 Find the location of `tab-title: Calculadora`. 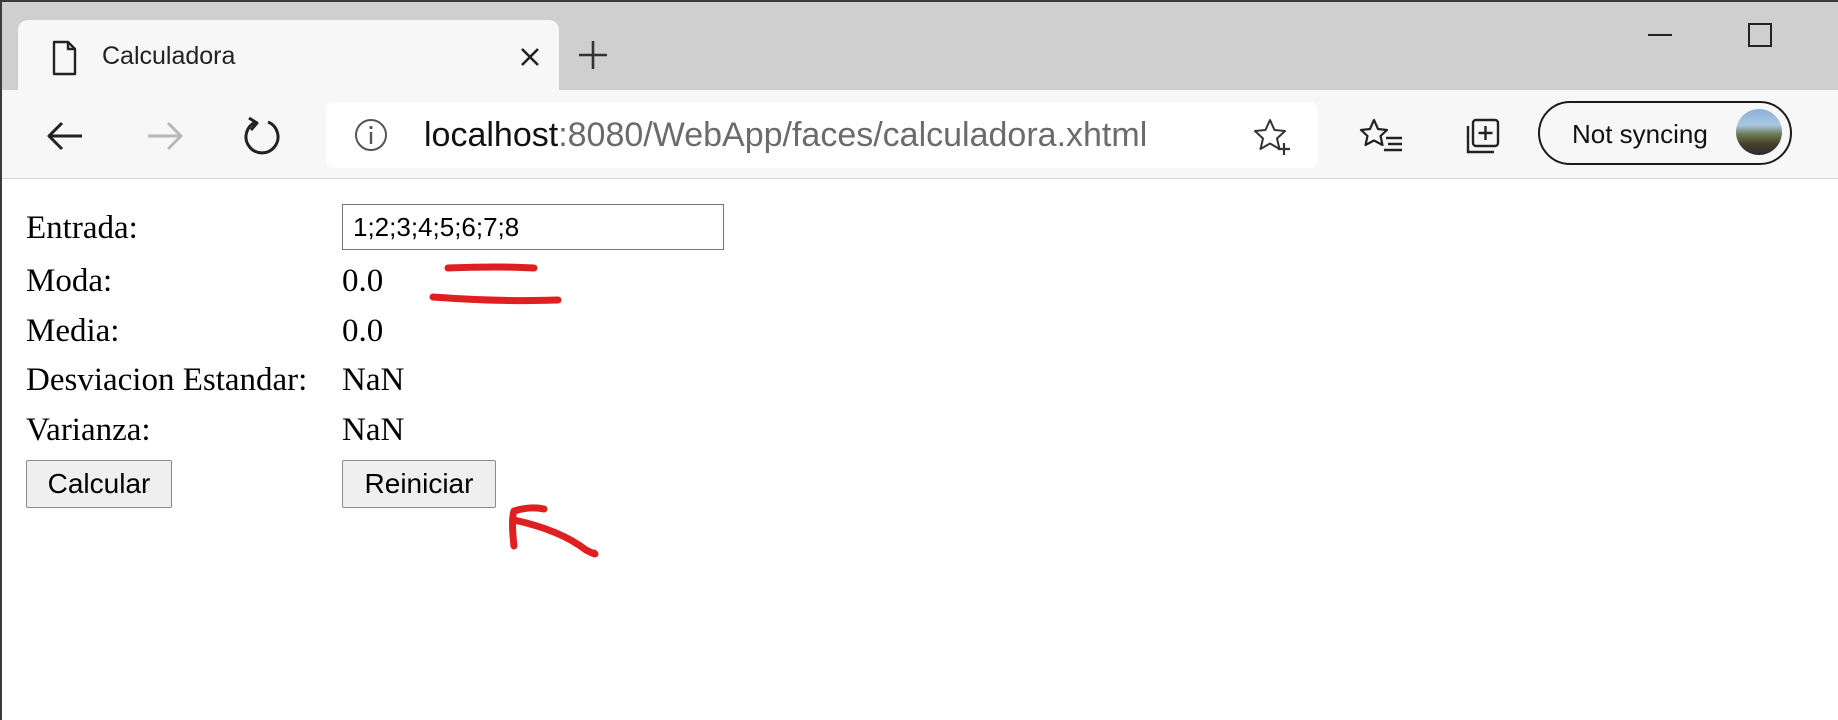

tab-title: Calculadora is located at coordinates (169, 56).